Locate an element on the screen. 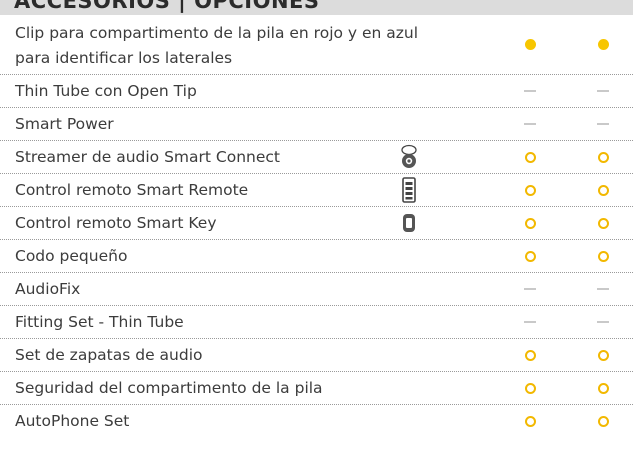  table-row: Streamer de audio Smart Connect is located at coordinates (316, 157).